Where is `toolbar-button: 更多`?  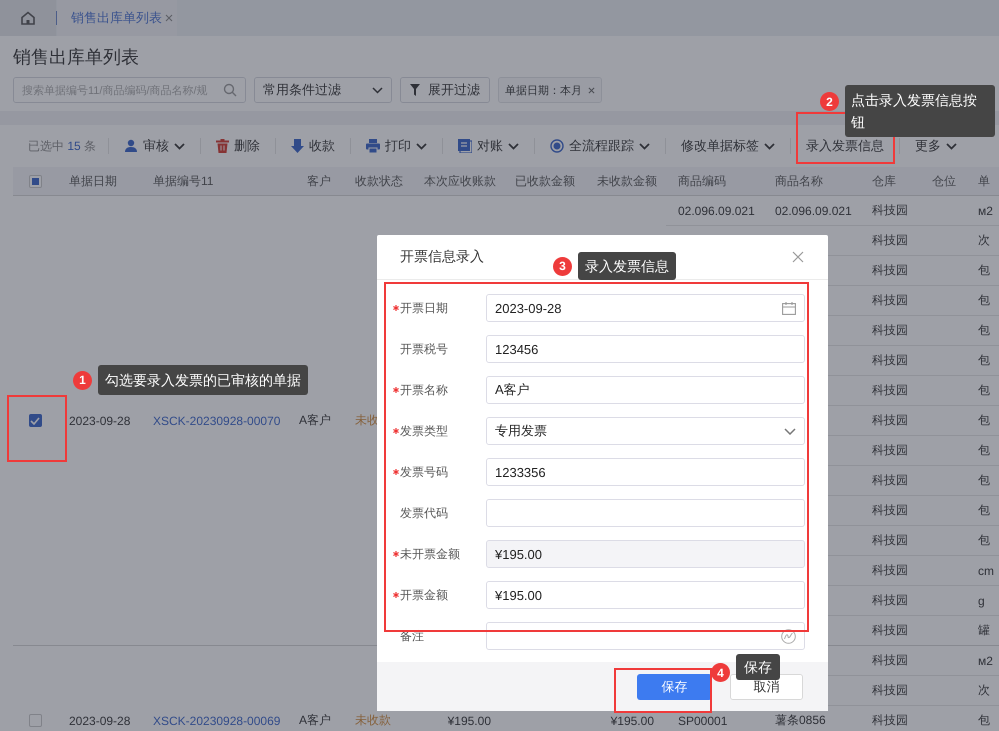
toolbar-button: 更多 is located at coordinates (936, 146).